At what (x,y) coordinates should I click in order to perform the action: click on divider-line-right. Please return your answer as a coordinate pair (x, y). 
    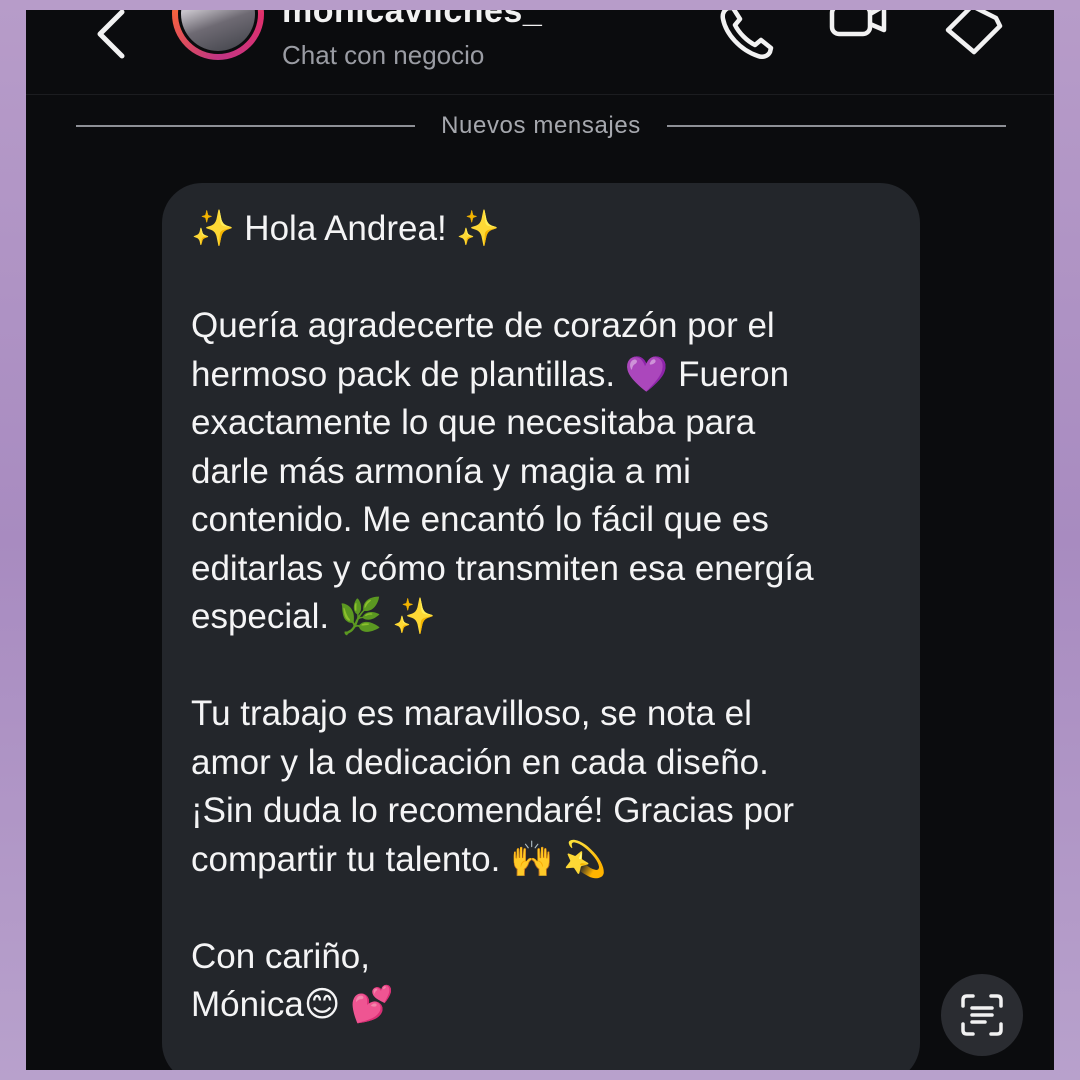
    Looking at the image, I should click on (836, 126).